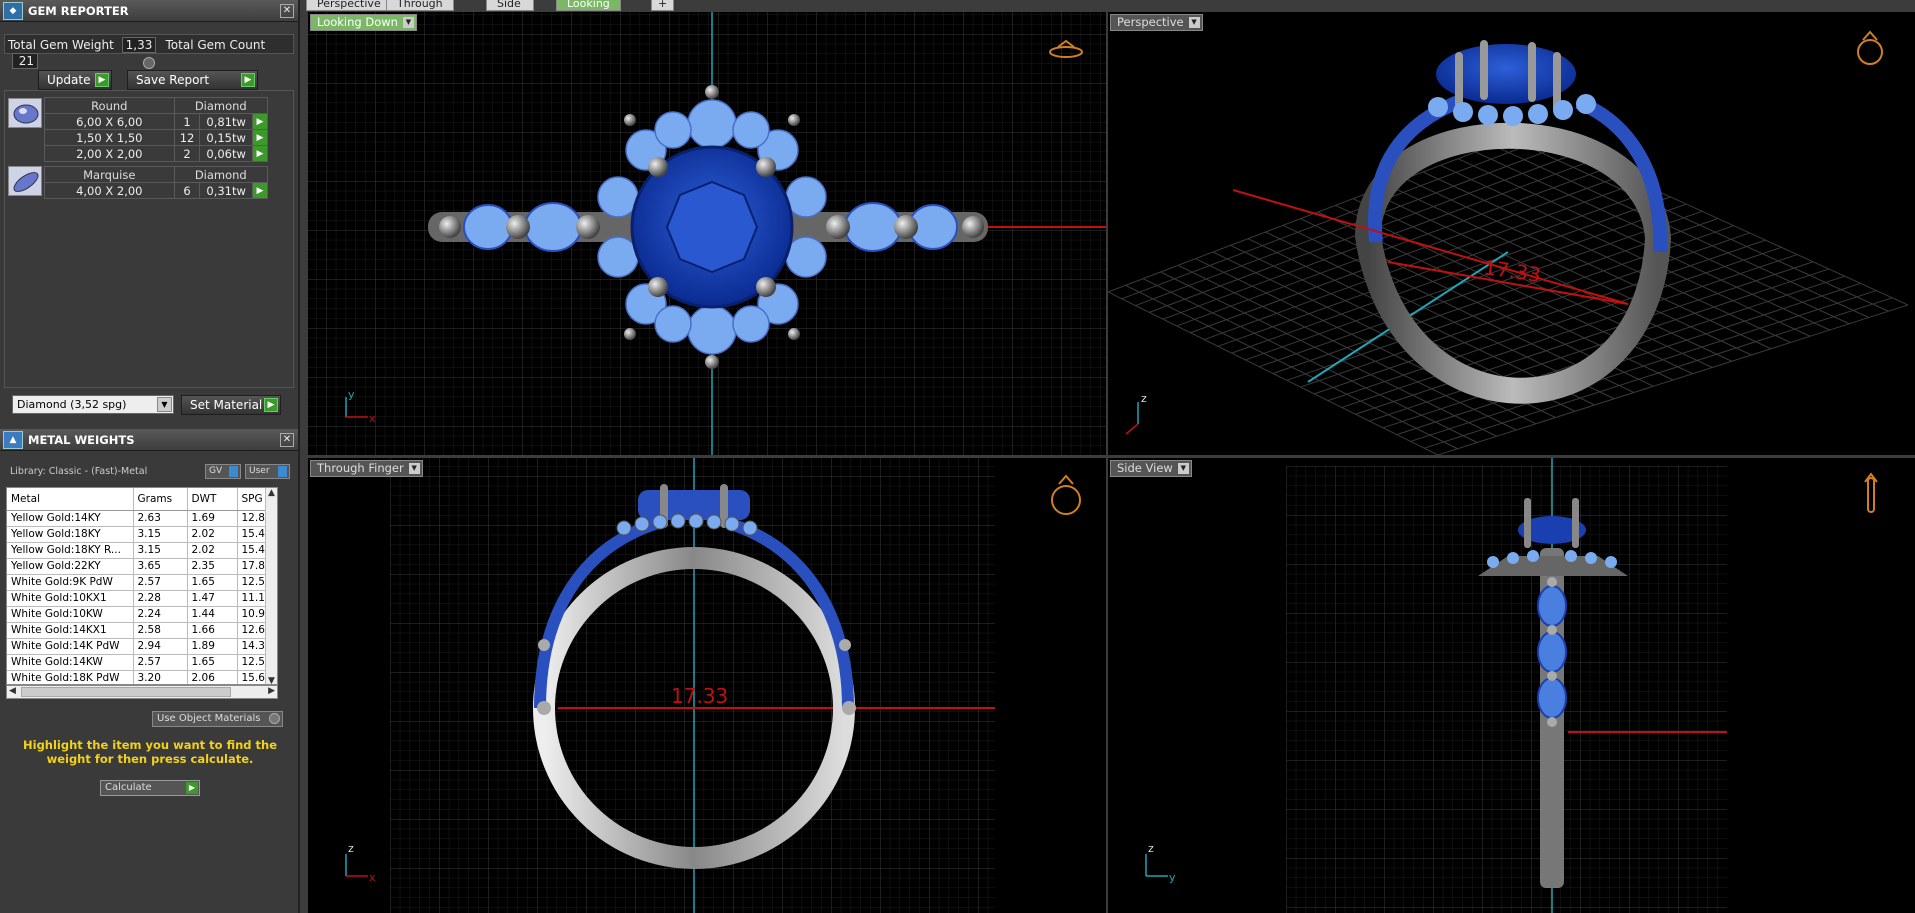  Describe the element at coordinates (360, 863) in the screenshot. I see `axis-gizmo: z x` at that location.